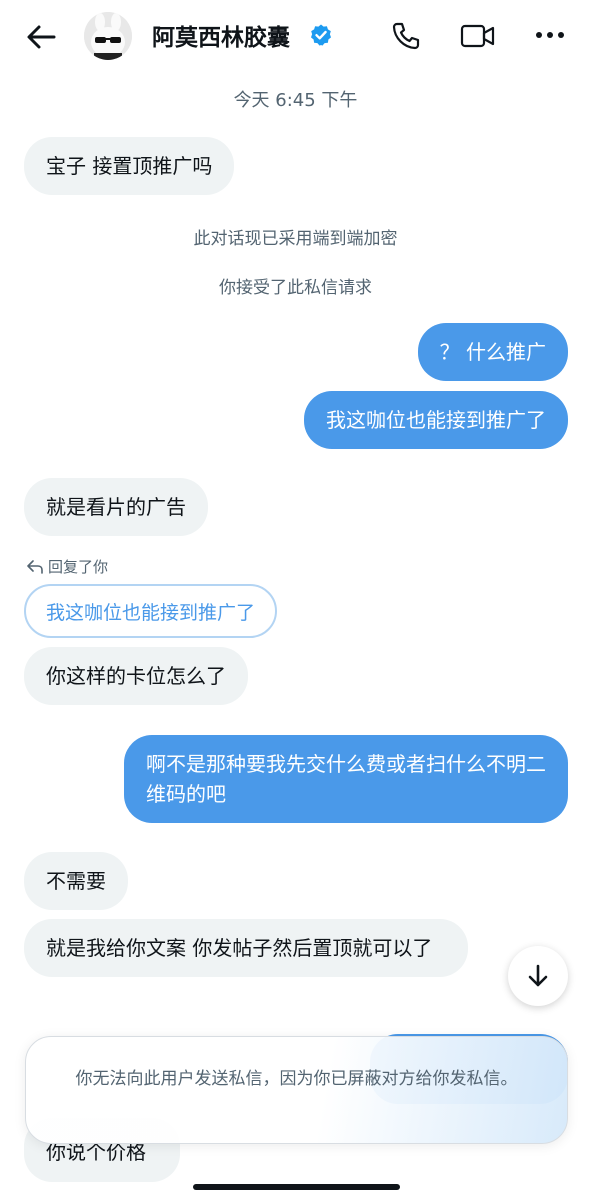  I want to click on verified-badge-icon, so click(321, 35).